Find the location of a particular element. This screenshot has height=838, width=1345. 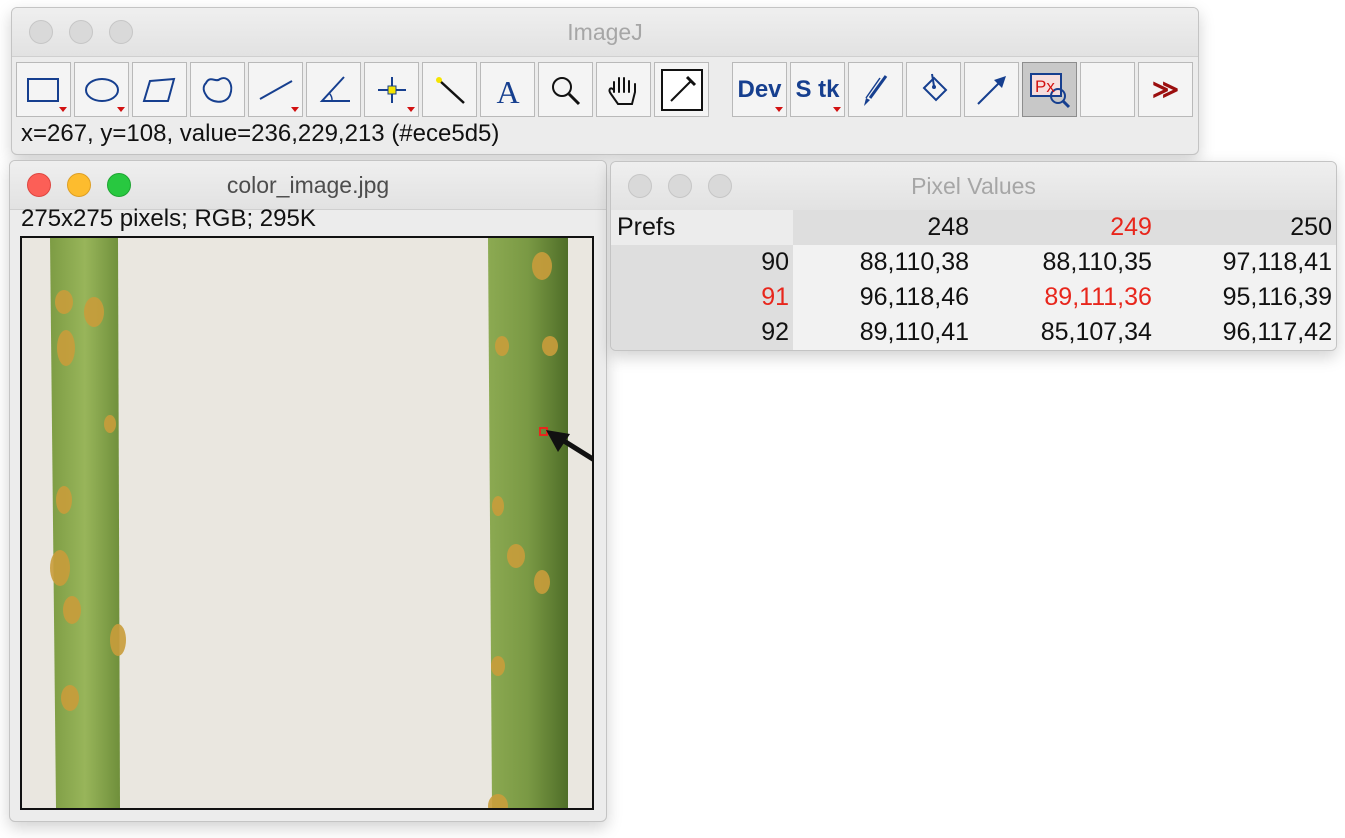

stack-label: S tk is located at coordinates (817, 89).